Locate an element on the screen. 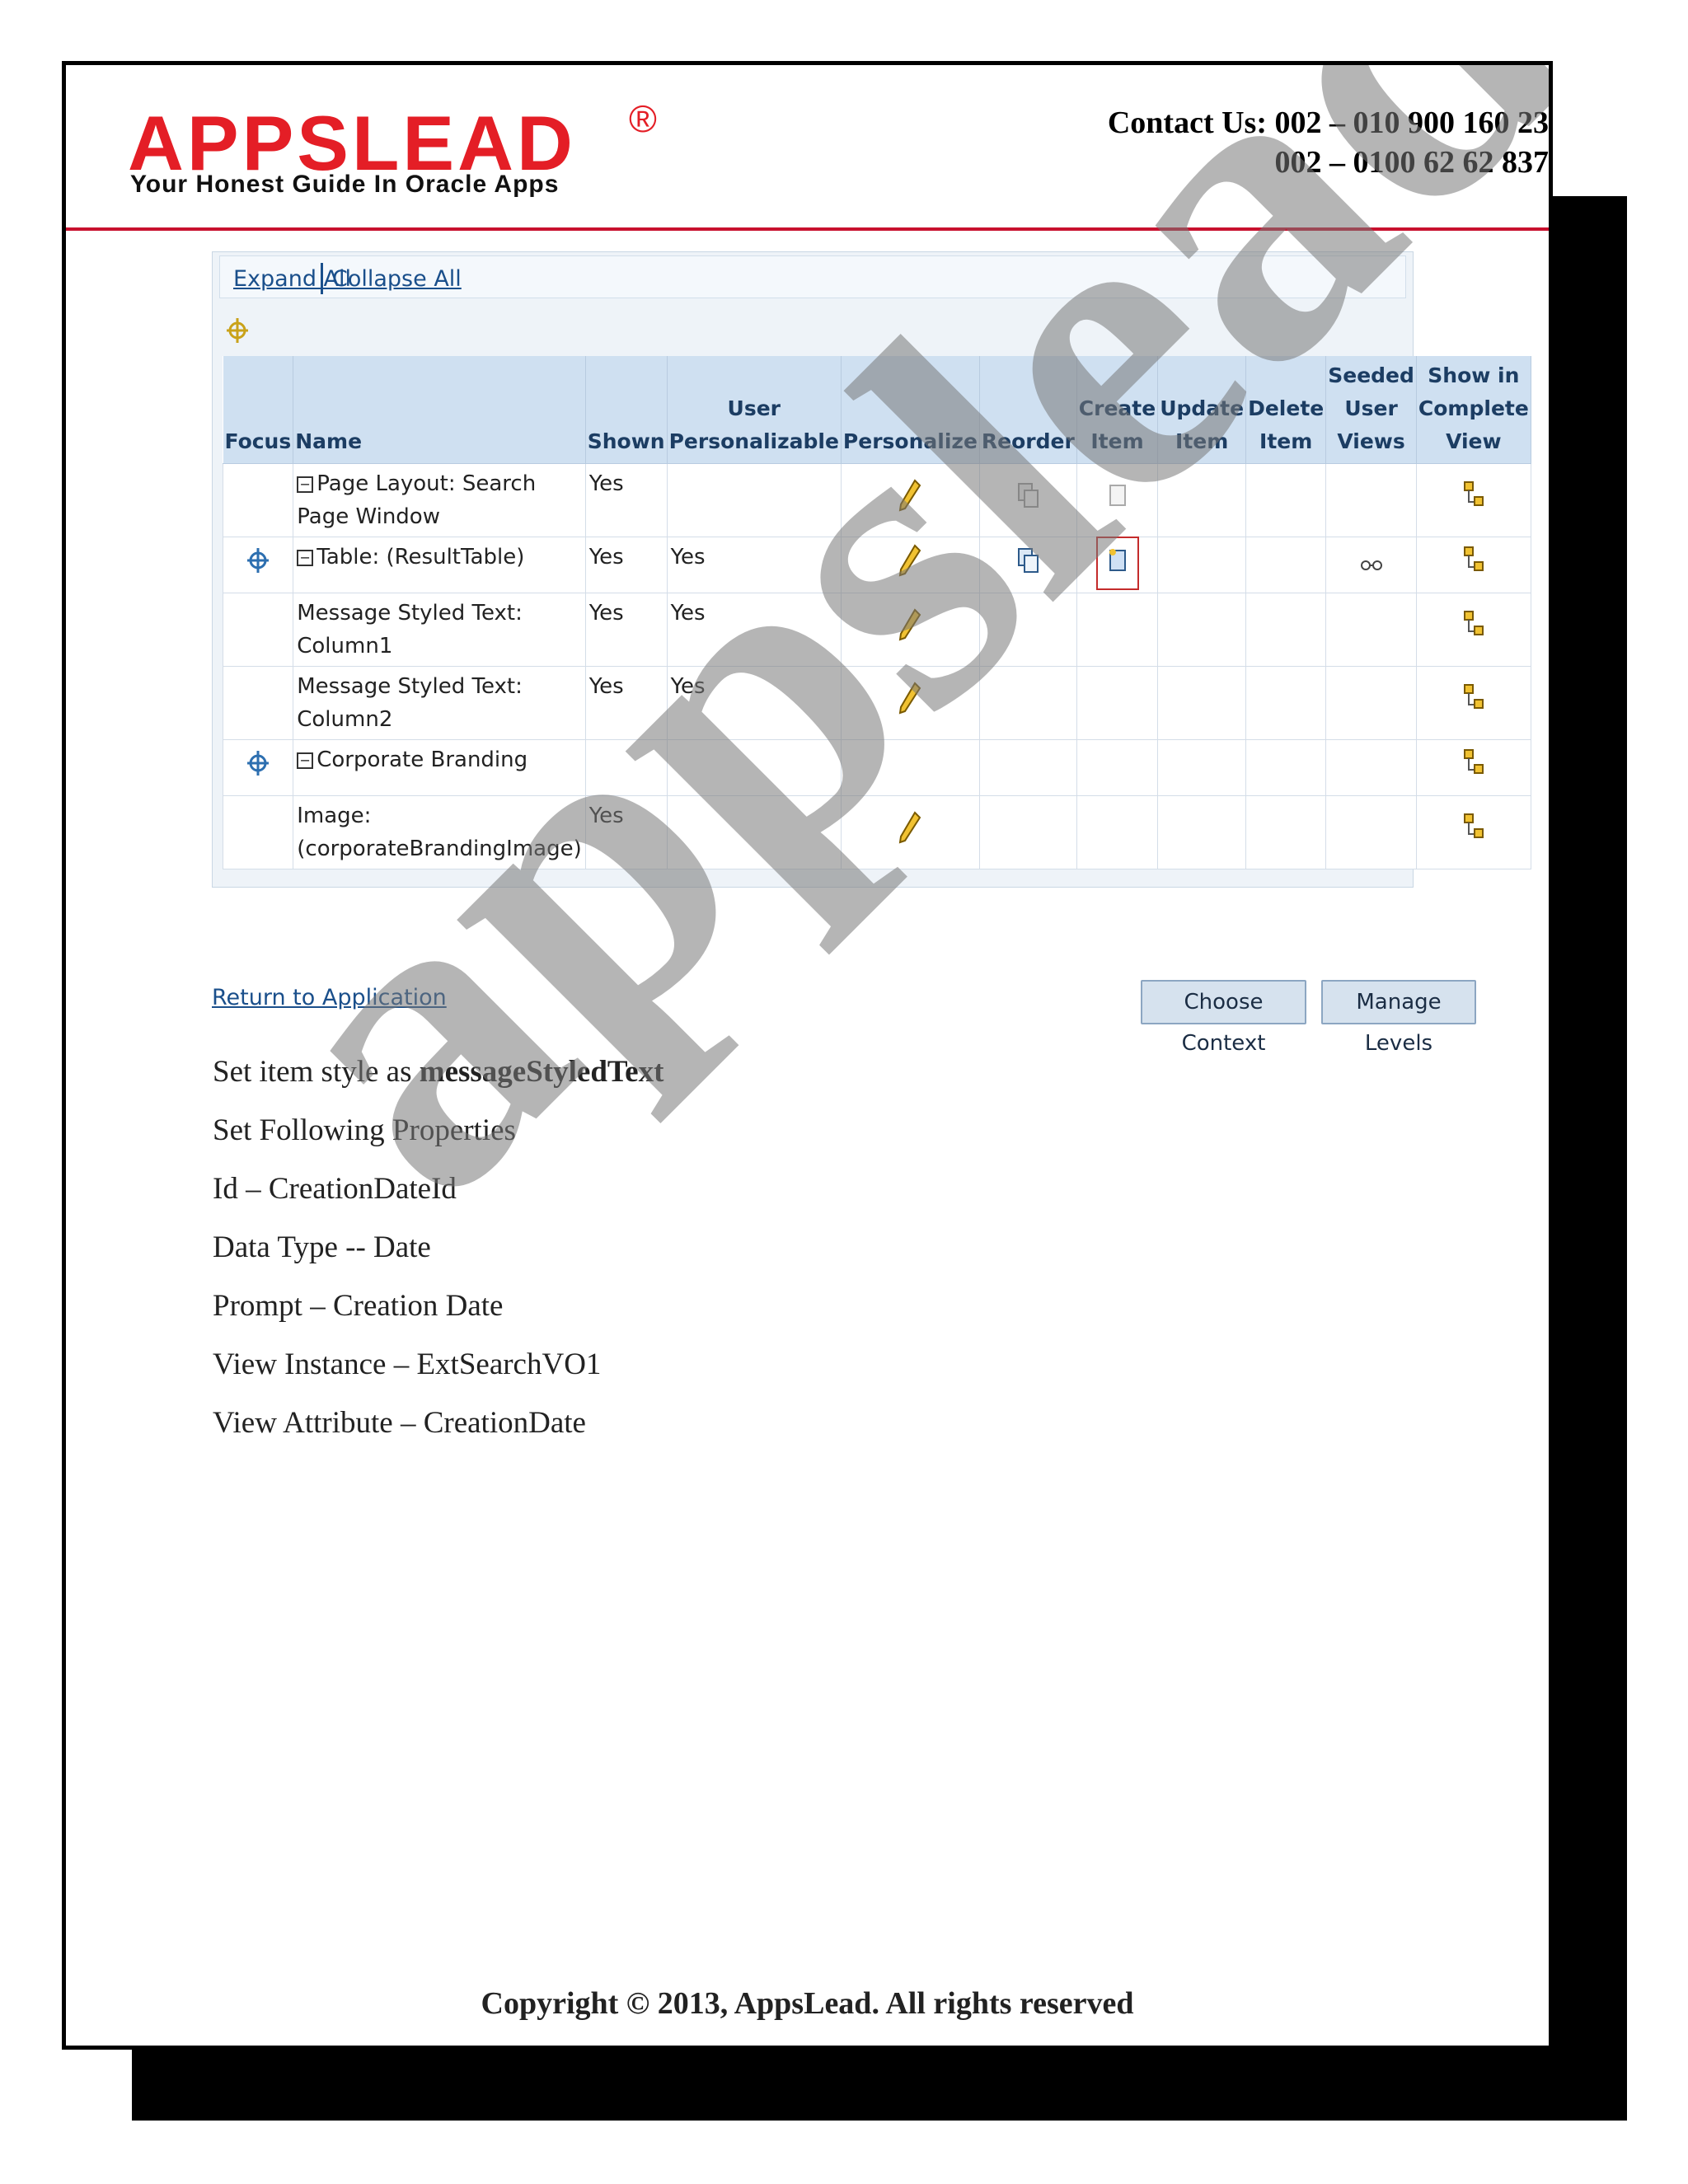 The image size is (1688, 2184). col-shown: Shown is located at coordinates (627, 410).